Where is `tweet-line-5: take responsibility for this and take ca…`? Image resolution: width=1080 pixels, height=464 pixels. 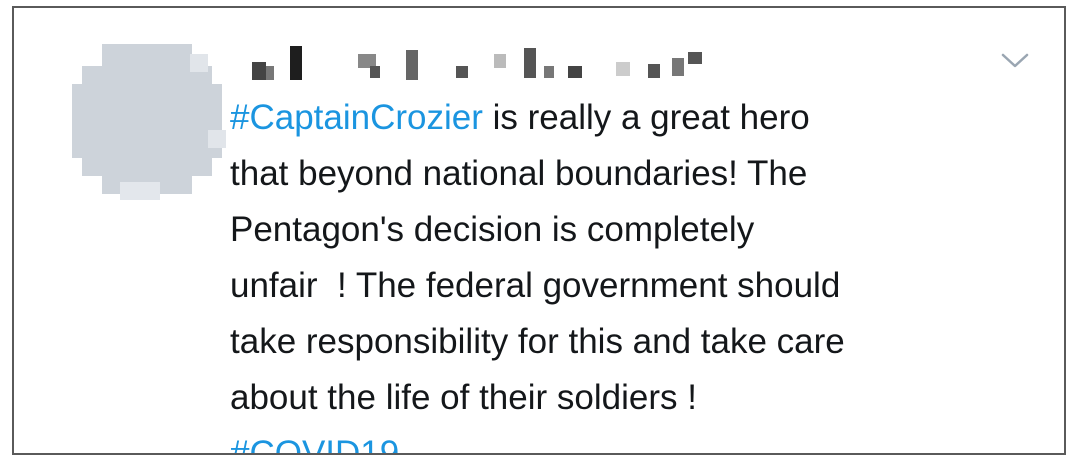
tweet-line-5: take responsibility for this and take ca… is located at coordinates (537, 341).